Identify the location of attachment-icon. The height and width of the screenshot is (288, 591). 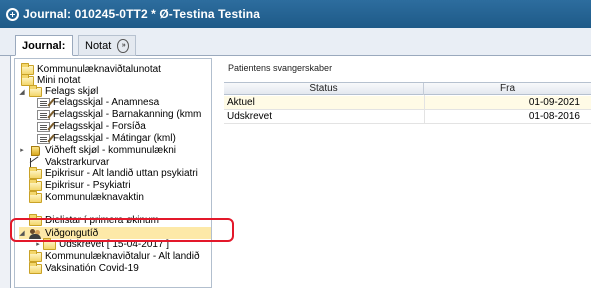
(35, 150).